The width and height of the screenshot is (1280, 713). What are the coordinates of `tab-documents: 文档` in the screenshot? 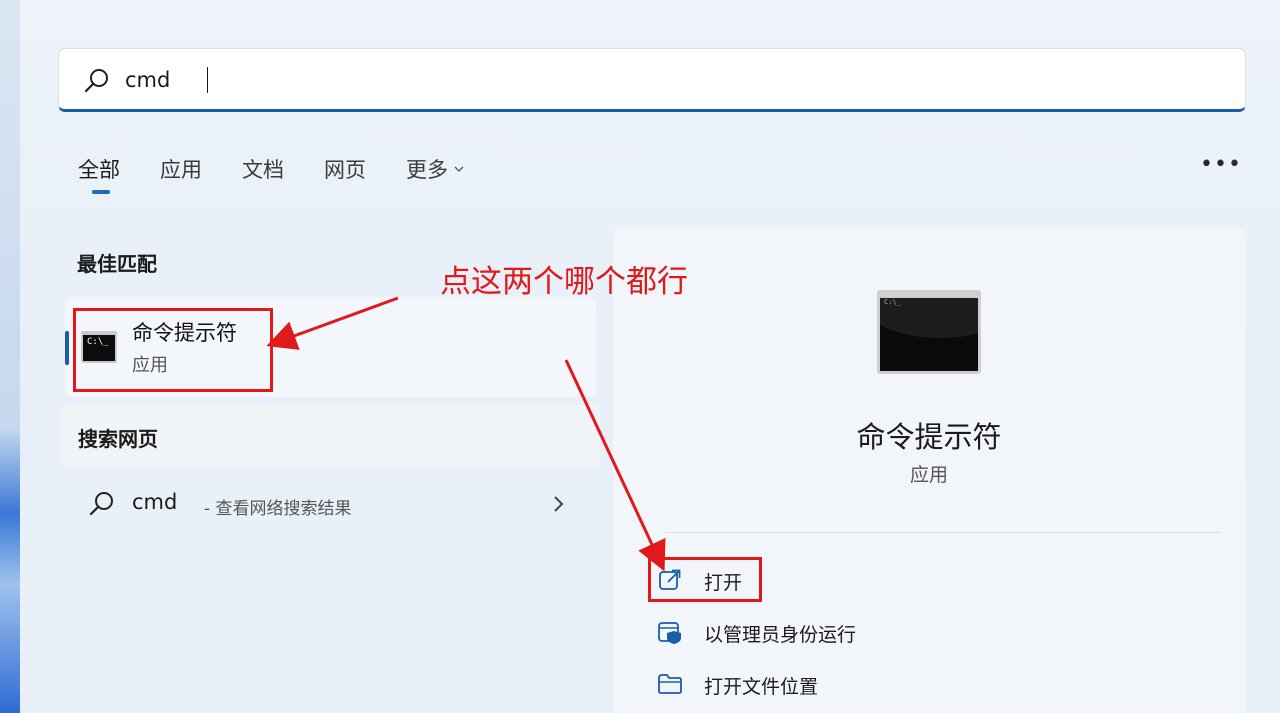 It's located at (263, 172).